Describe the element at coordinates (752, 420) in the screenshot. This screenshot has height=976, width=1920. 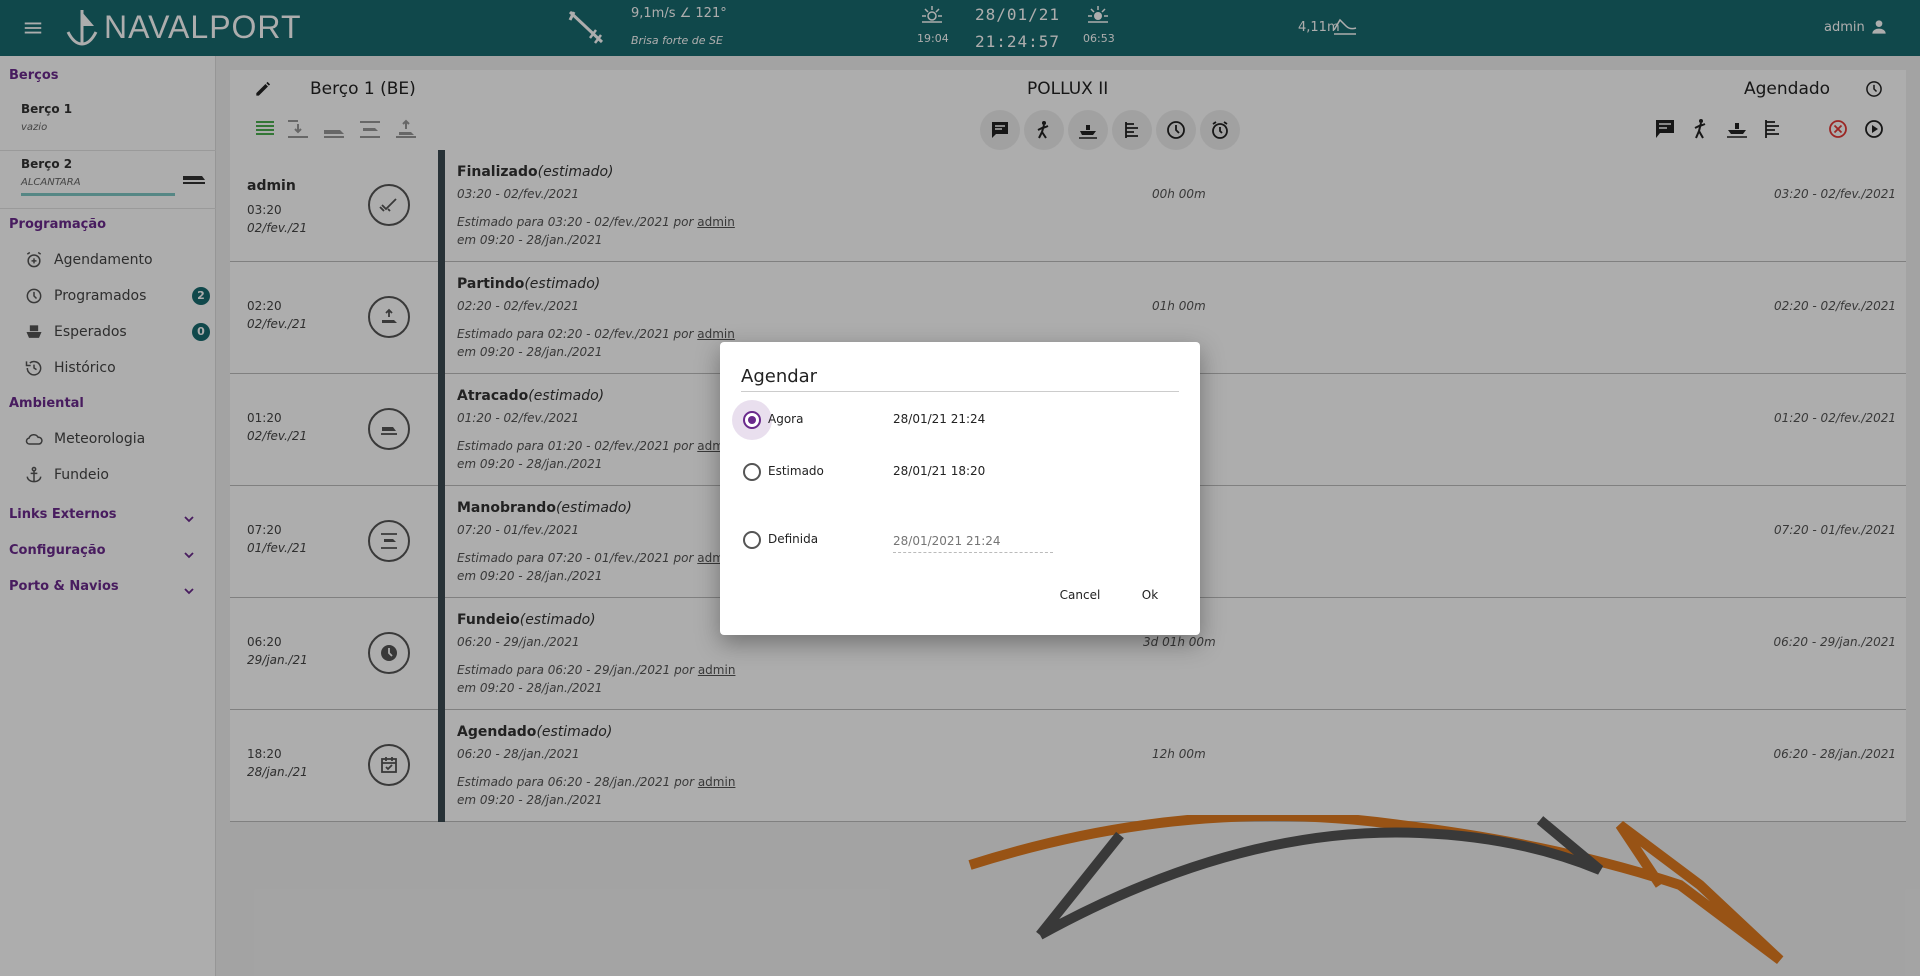
I see `radio-agora` at that location.